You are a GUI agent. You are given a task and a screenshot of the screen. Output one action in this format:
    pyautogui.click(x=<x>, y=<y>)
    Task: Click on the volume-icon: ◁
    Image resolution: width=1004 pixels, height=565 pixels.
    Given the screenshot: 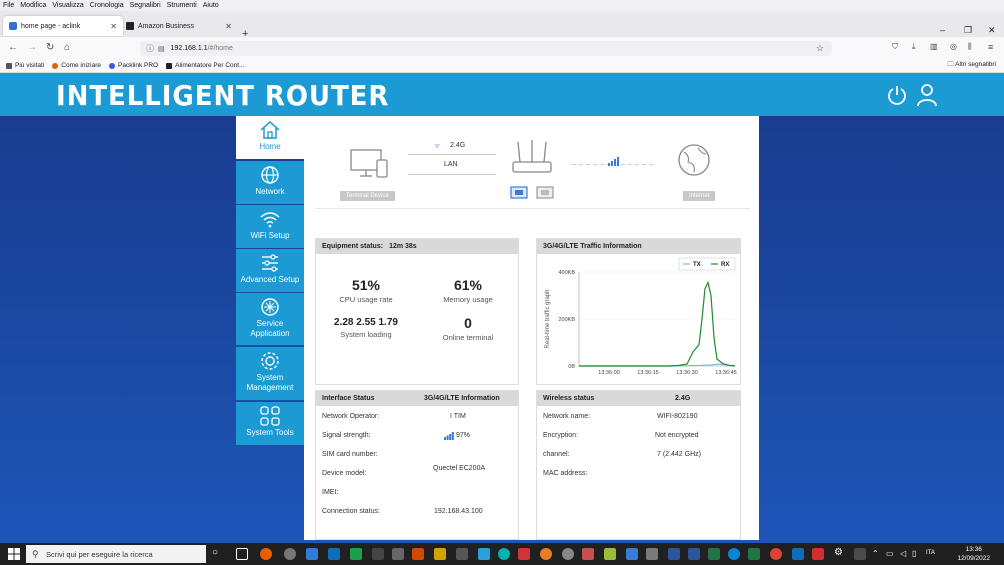 What is the action you would take?
    pyautogui.click(x=906, y=555)
    